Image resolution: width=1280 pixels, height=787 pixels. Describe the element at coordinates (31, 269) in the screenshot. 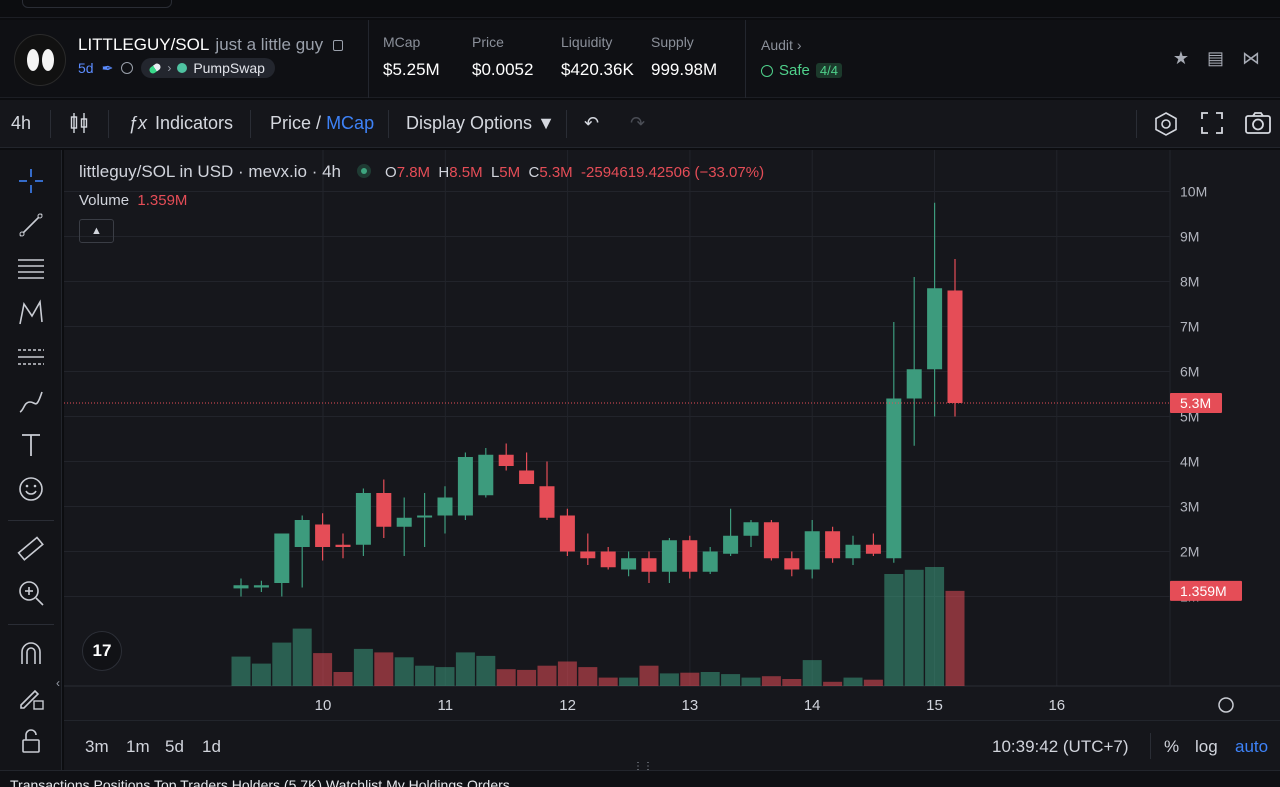

I see `fib-lines-icon` at that location.